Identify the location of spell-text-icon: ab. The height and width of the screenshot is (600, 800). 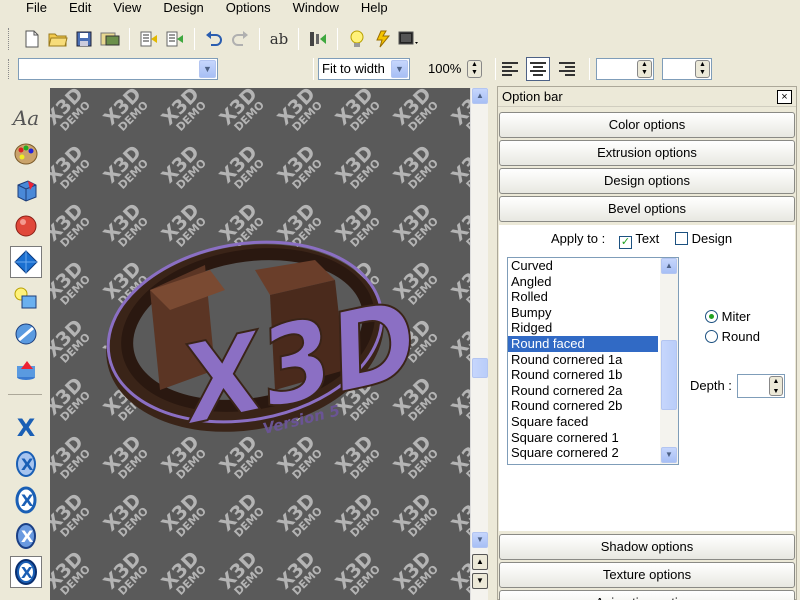
(279, 39).